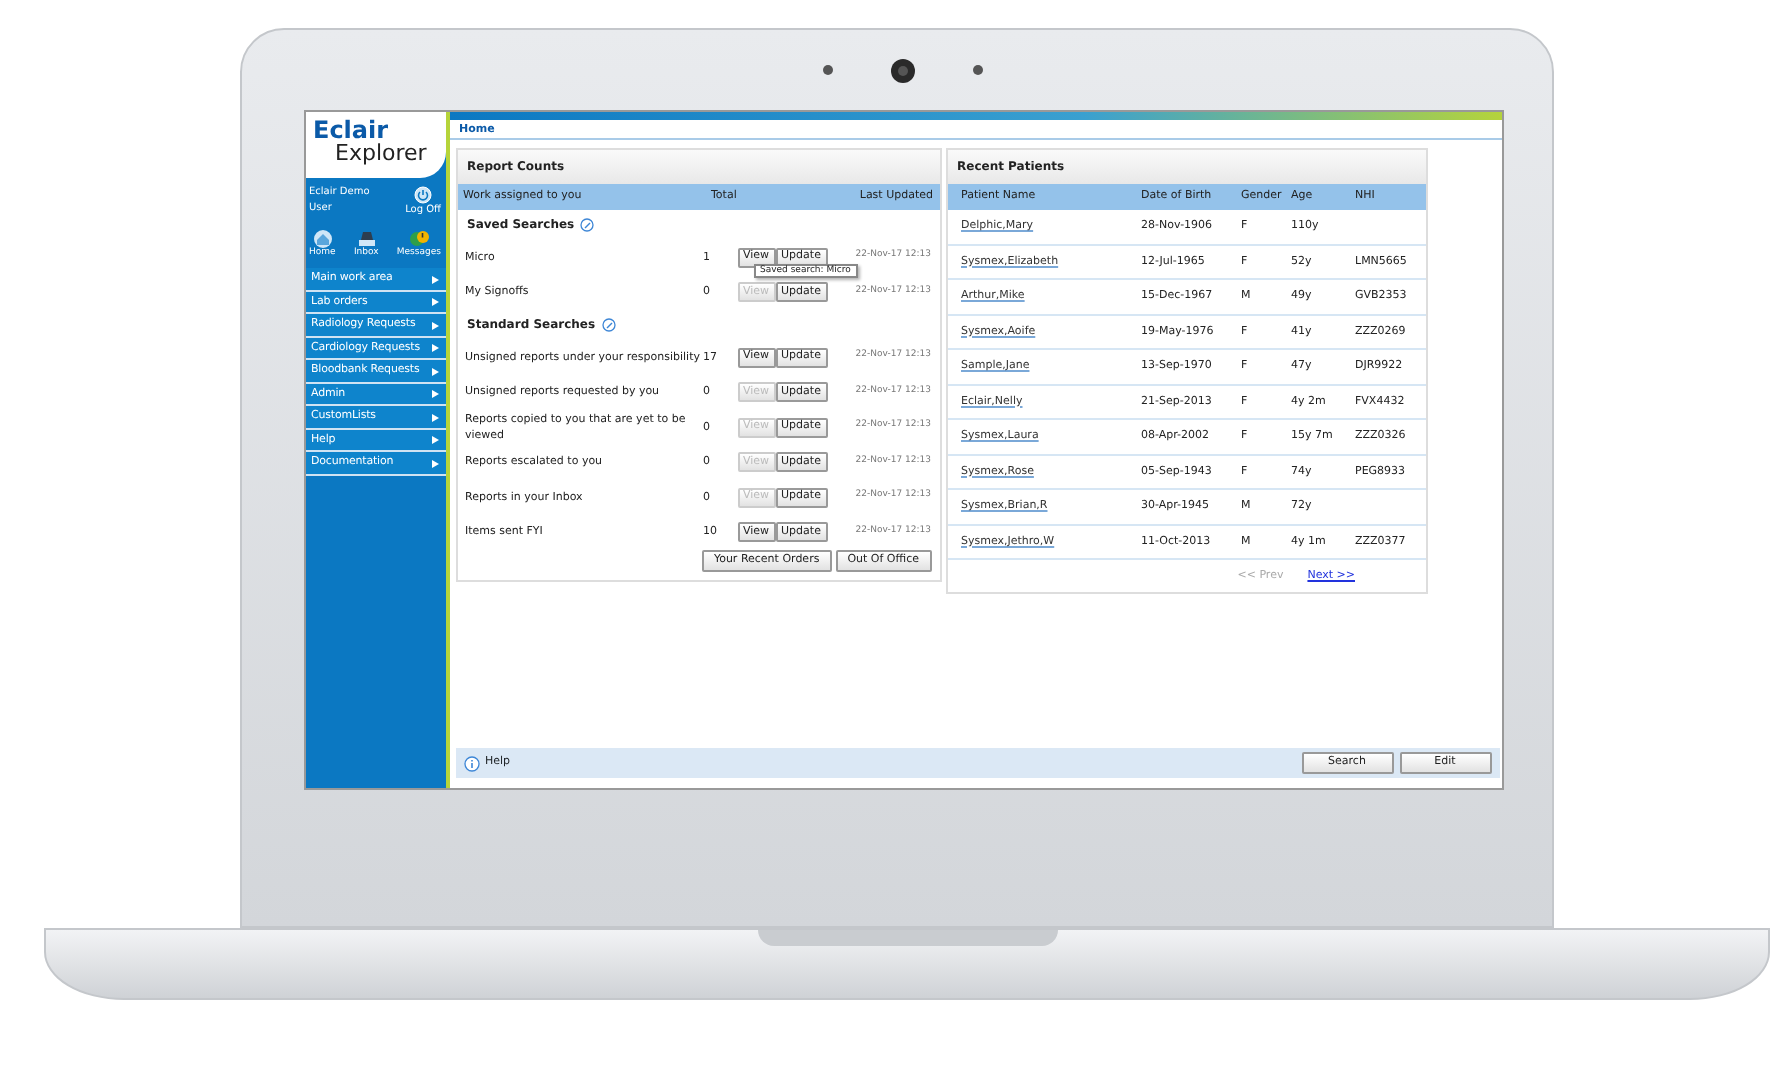 Image resolution: width=1792 pixels, height=1068 pixels. I want to click on inbox-icon, so click(366, 237).